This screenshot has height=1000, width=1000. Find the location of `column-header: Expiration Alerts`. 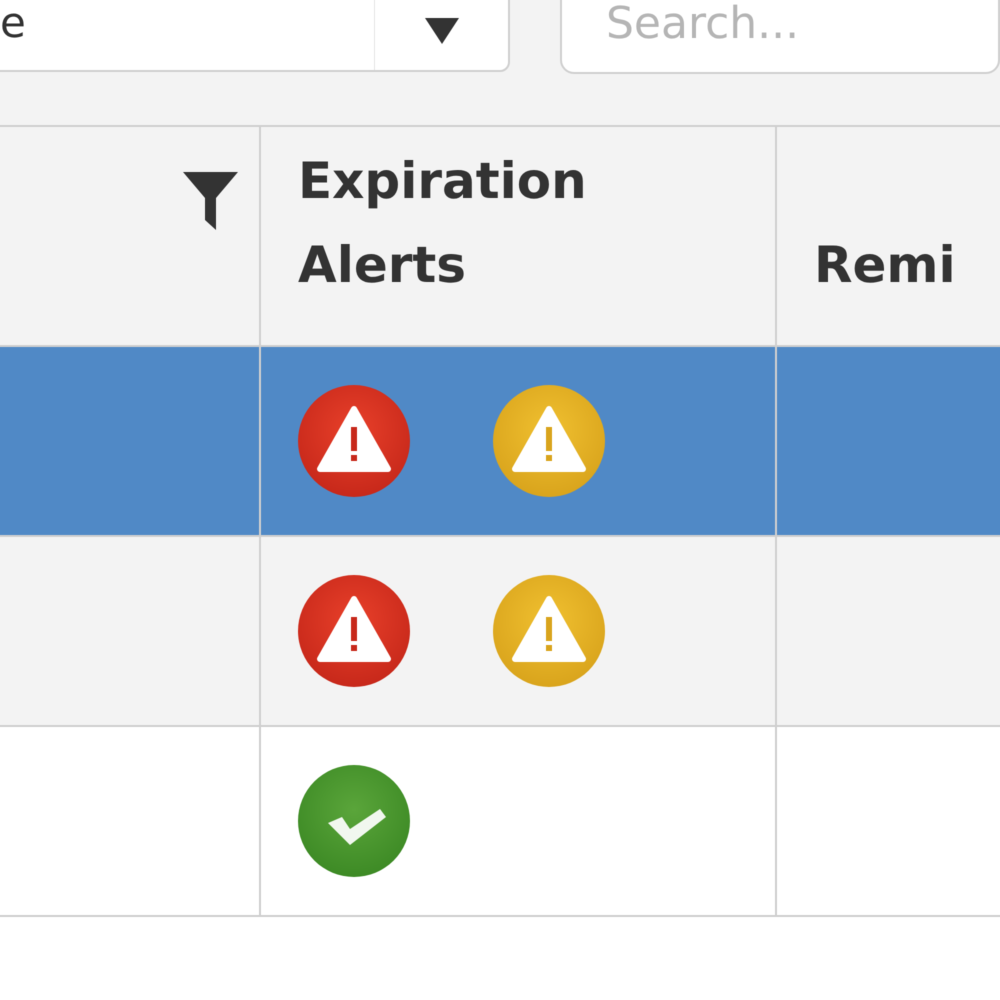

column-header: Expiration Alerts is located at coordinates (508, 223).